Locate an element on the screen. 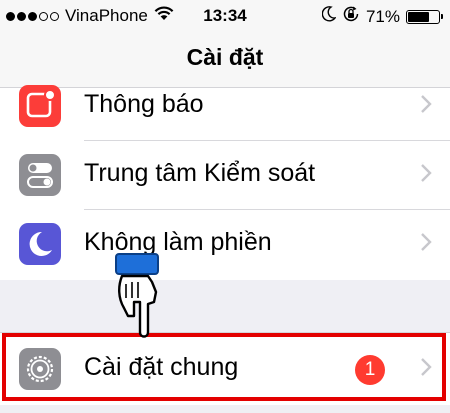 The image size is (450, 413). pointing-hand-icon is located at coordinates (149, 299).